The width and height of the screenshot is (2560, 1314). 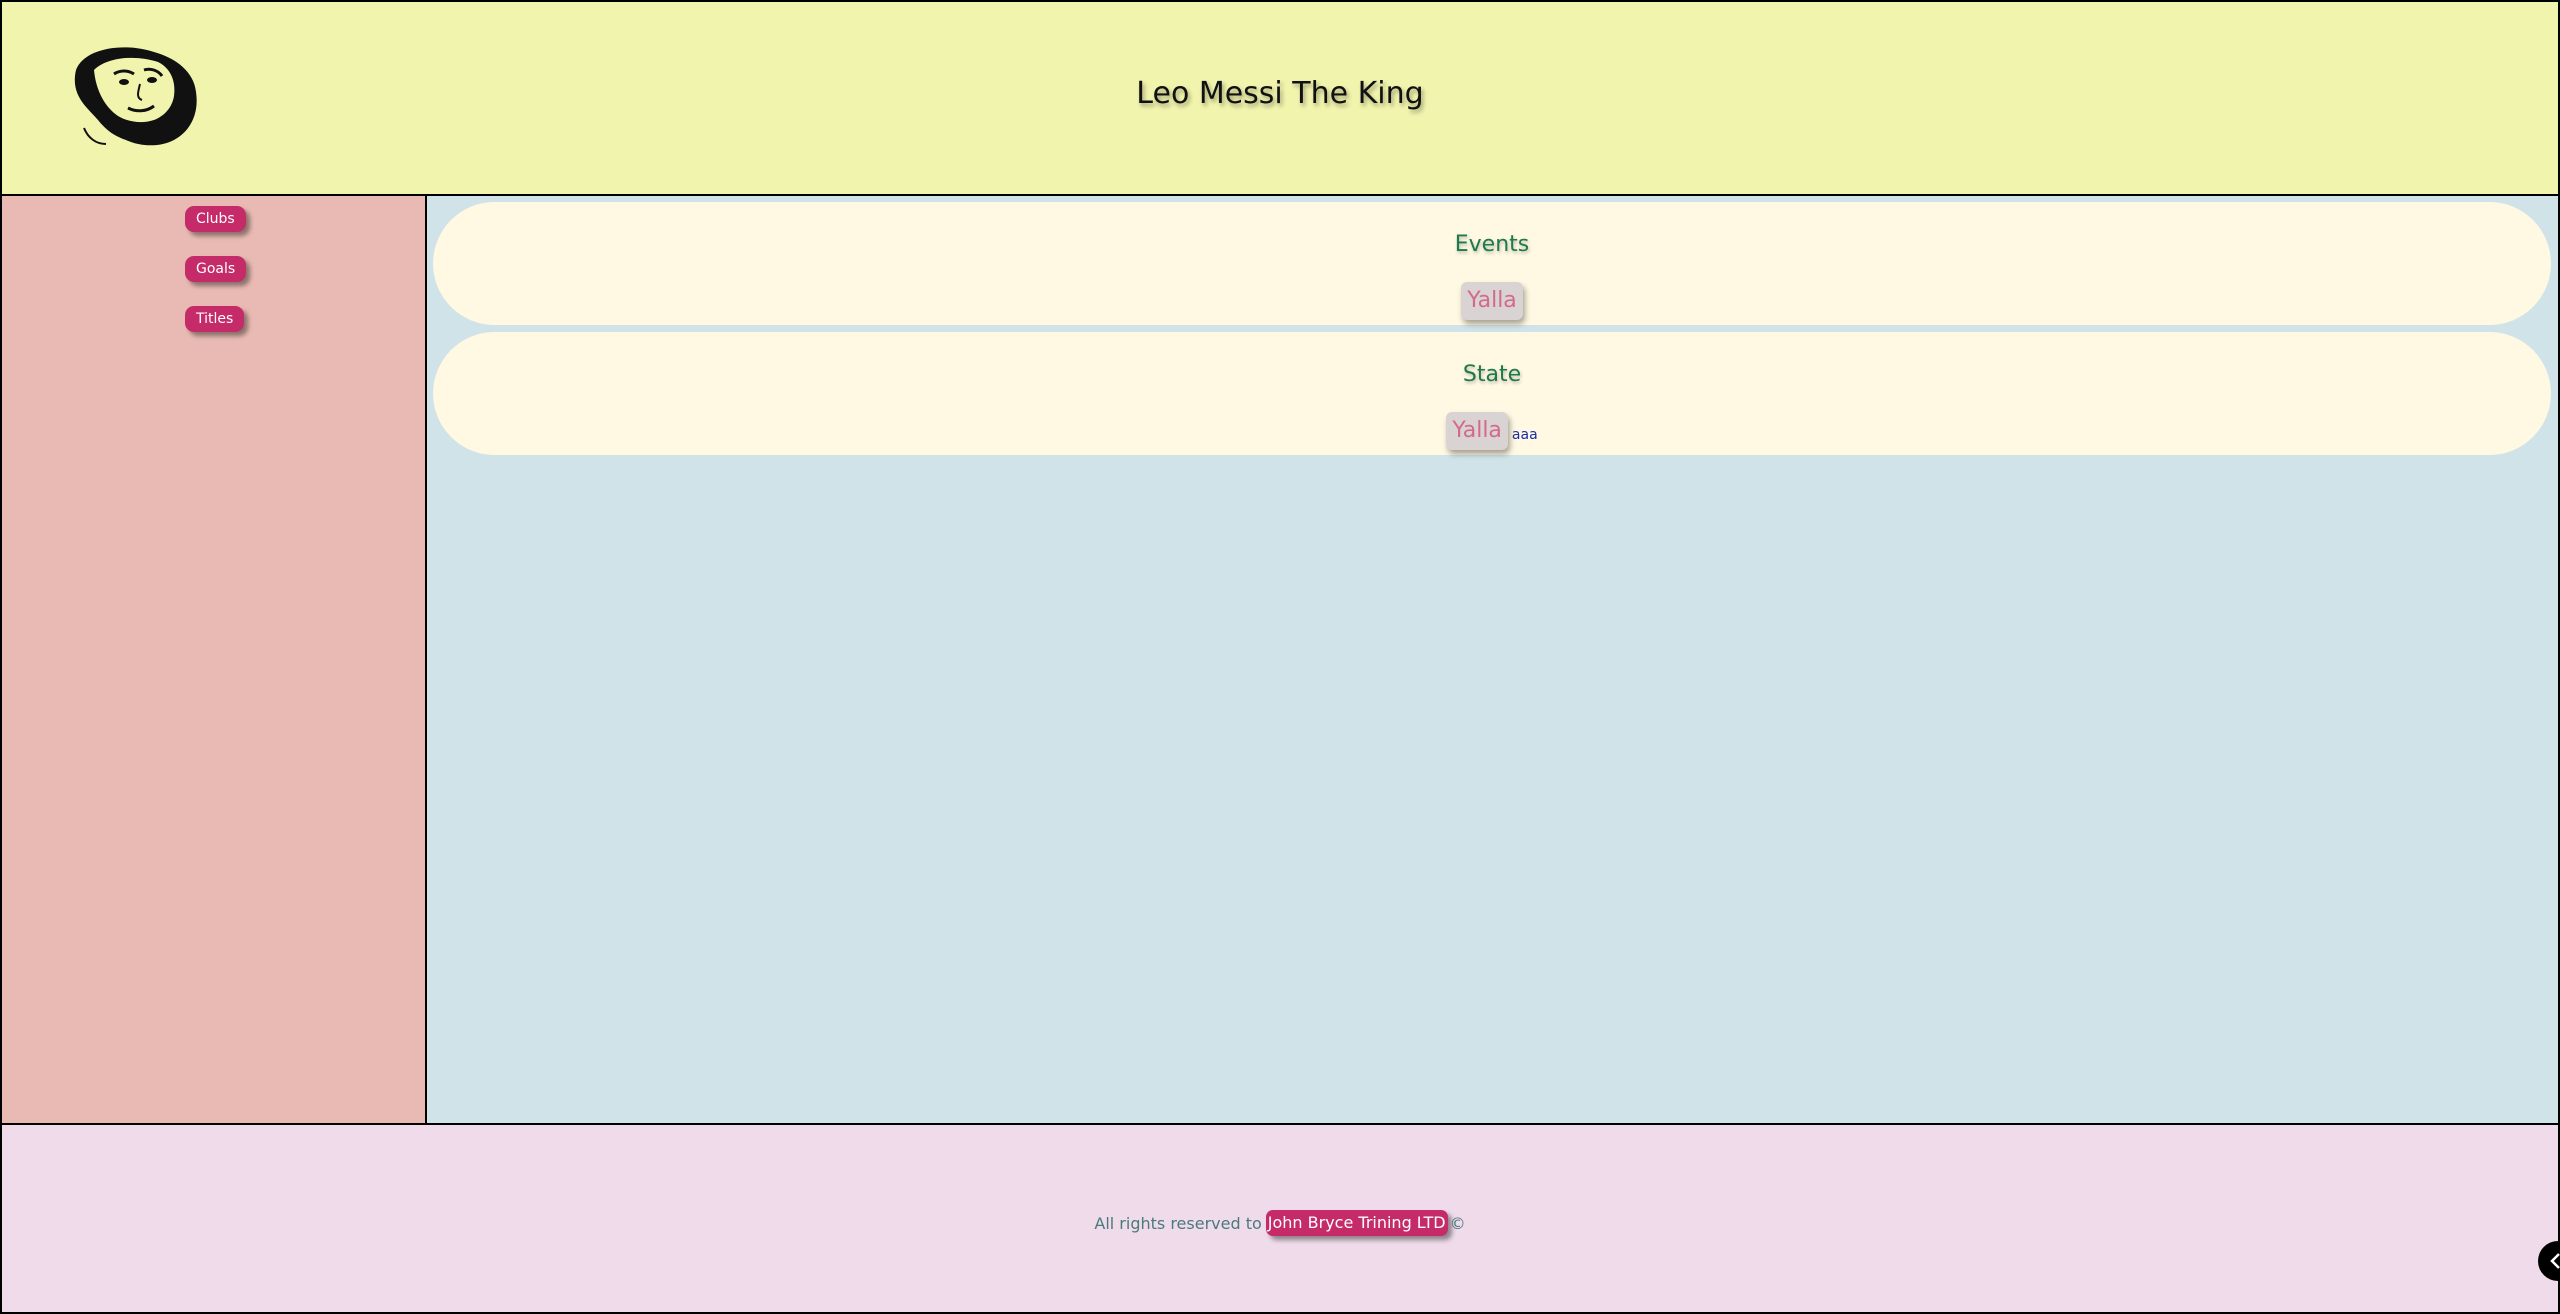 I want to click on site-title: Leo Messi The King, so click(x=1280, y=93).